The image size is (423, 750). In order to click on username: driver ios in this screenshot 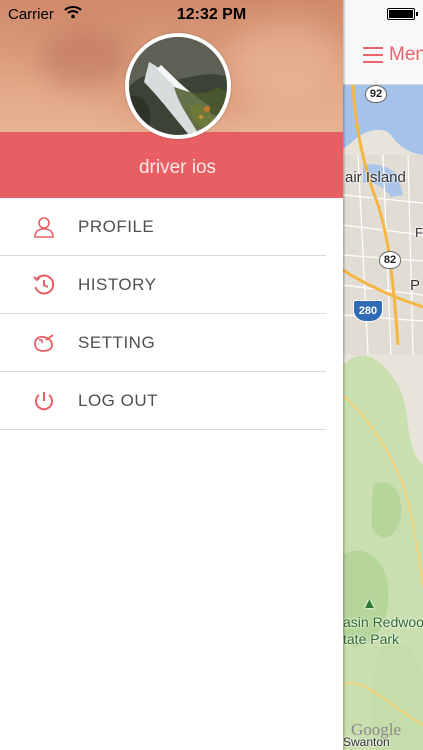, I will do `click(177, 167)`.